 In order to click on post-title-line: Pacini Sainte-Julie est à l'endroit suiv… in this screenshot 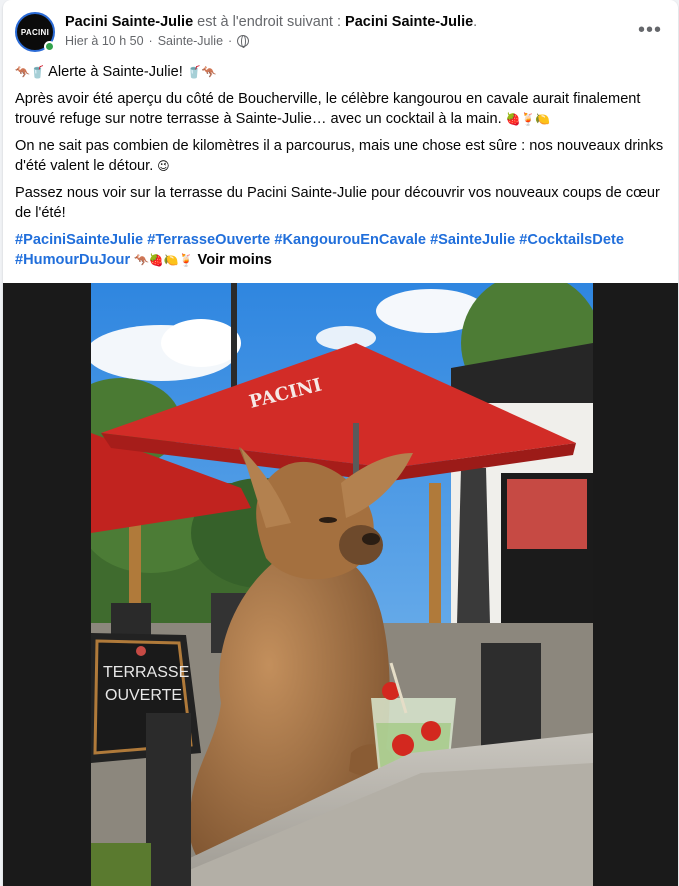, I will do `click(345, 22)`.